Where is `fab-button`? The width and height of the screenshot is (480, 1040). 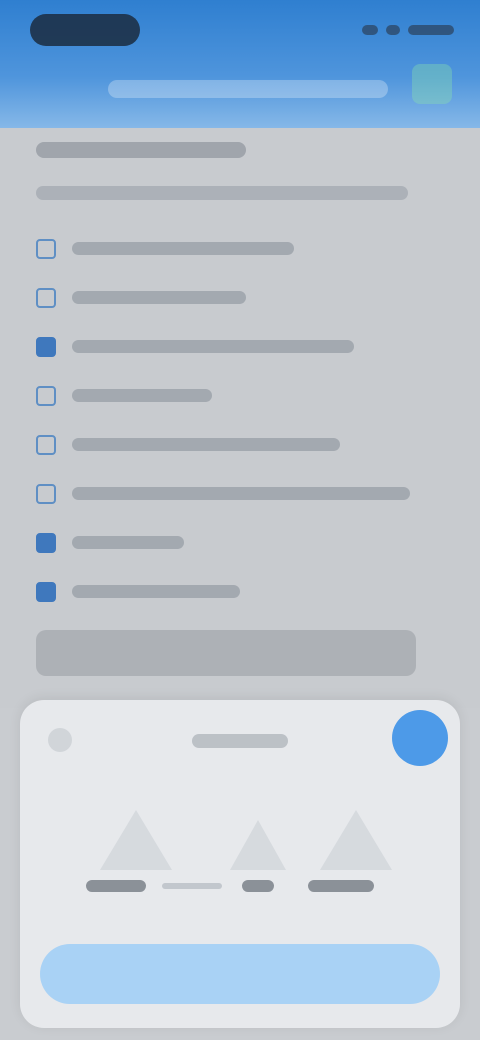
fab-button is located at coordinates (420, 738).